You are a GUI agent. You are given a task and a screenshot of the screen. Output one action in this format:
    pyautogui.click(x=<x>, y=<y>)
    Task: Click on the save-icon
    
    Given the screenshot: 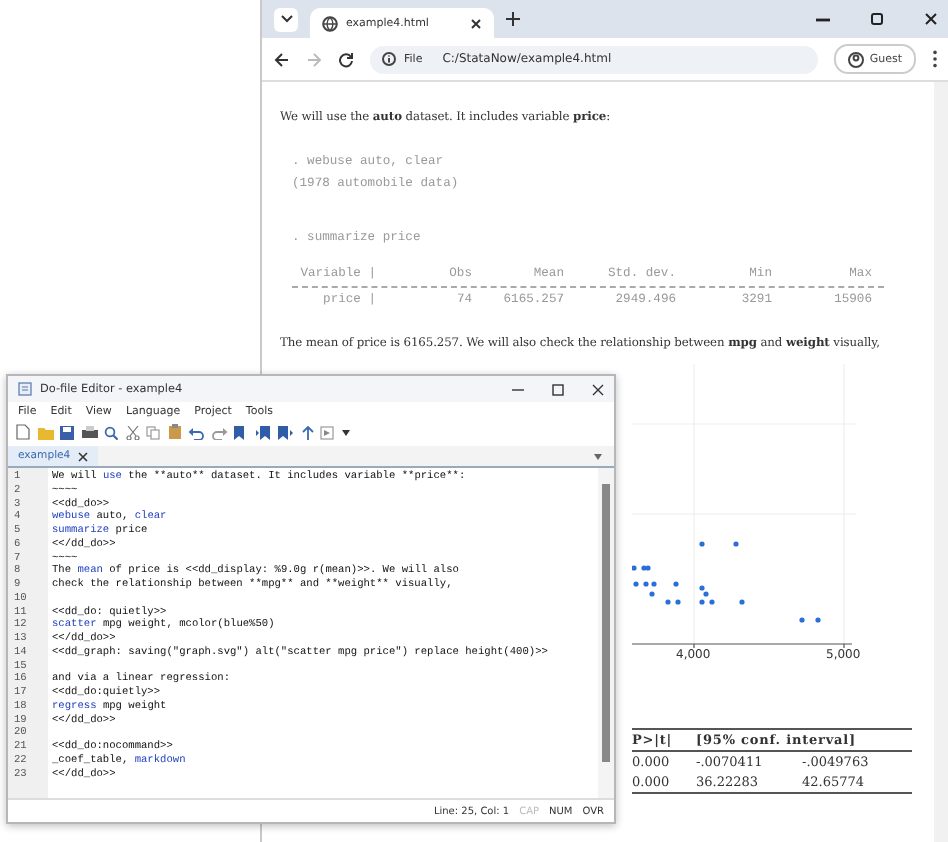 What is the action you would take?
    pyautogui.click(x=67, y=432)
    